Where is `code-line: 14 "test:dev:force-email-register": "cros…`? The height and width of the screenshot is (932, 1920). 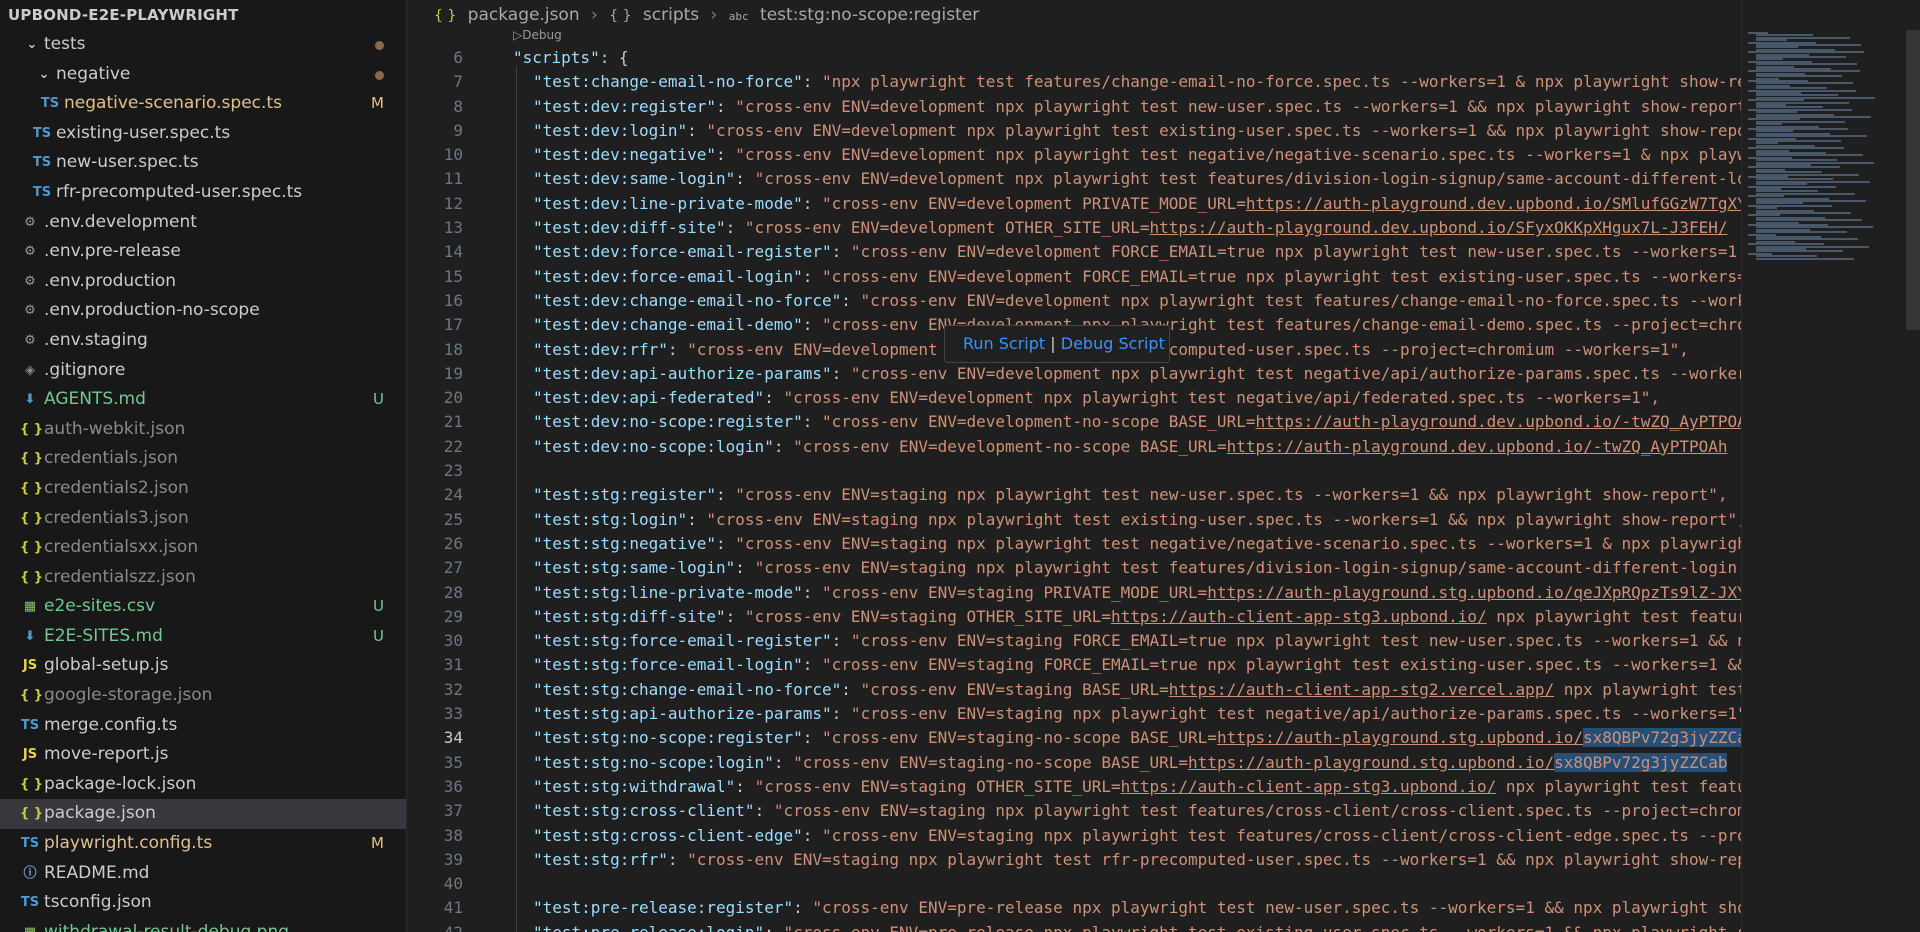 code-line: 14 "test:dev:force-email-register": "cros… is located at coordinates (1075, 252).